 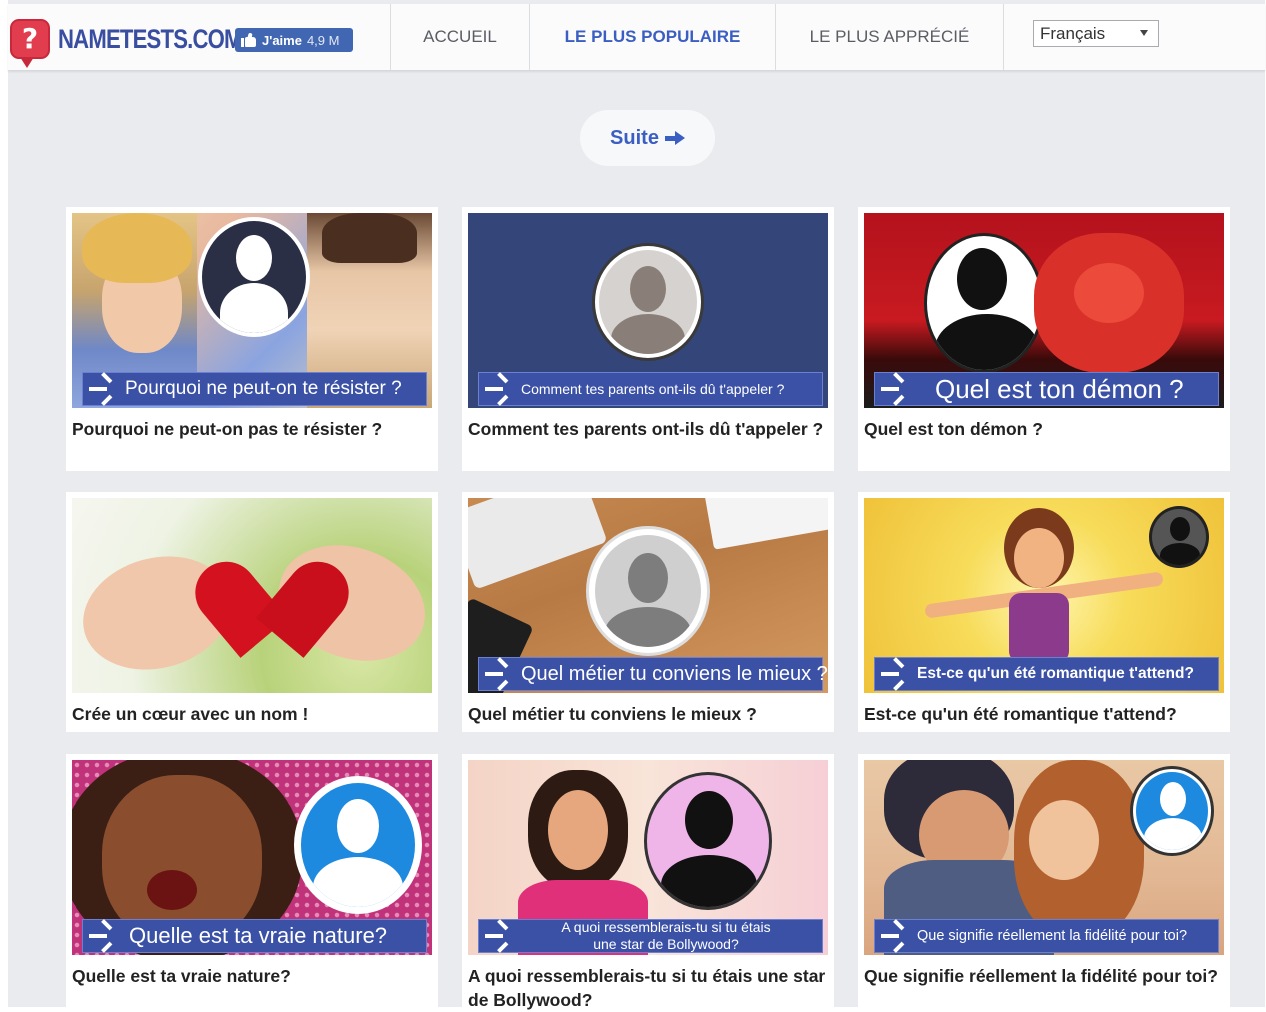 I want to click on quiz-banner: Quel est ton démon ?, so click(x=1046, y=389).